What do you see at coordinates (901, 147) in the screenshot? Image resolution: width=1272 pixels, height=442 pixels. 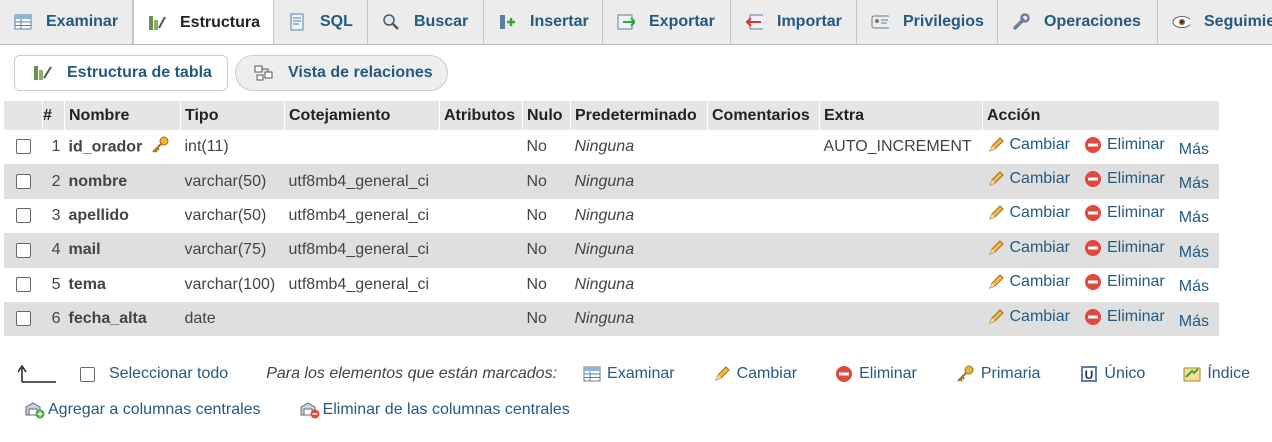 I see `column-extra: AUTO_INCREMENT` at bounding box center [901, 147].